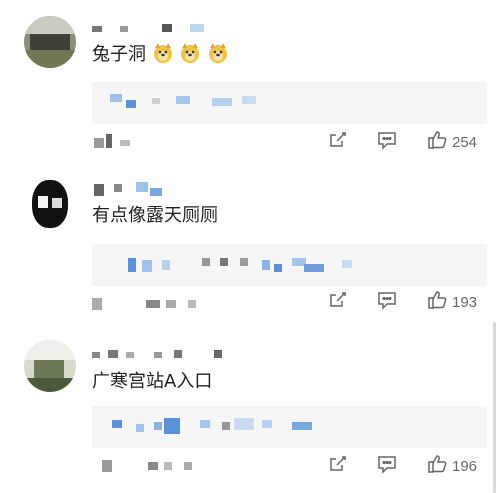 The image size is (500, 493). I want to click on action-bar: 254, so click(407, 142).